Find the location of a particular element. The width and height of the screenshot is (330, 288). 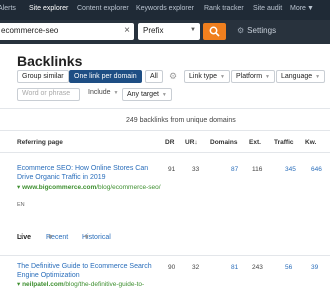

language-dropdown: Language ▼ is located at coordinates (301, 76).